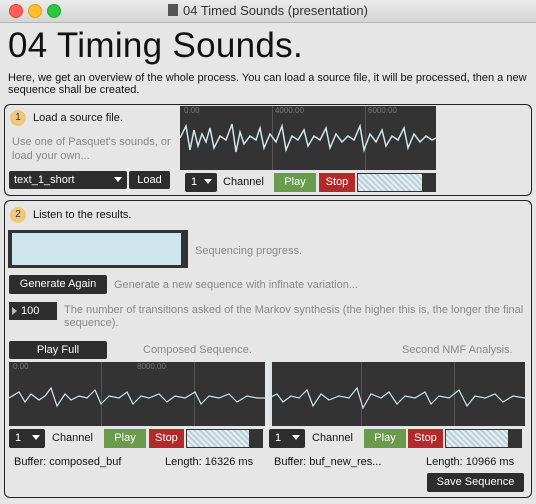 The height and width of the screenshot is (504, 536). Describe the element at coordinates (390, 182) in the screenshot. I see `step1-level-meter` at that location.